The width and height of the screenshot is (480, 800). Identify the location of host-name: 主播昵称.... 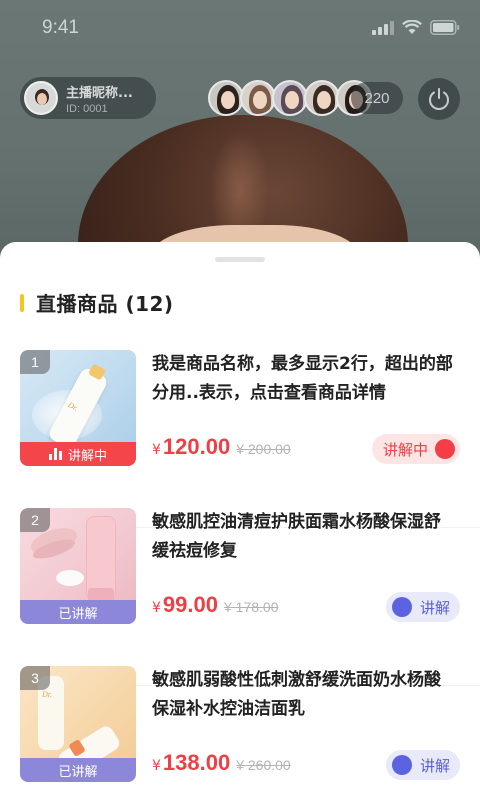
(99, 93).